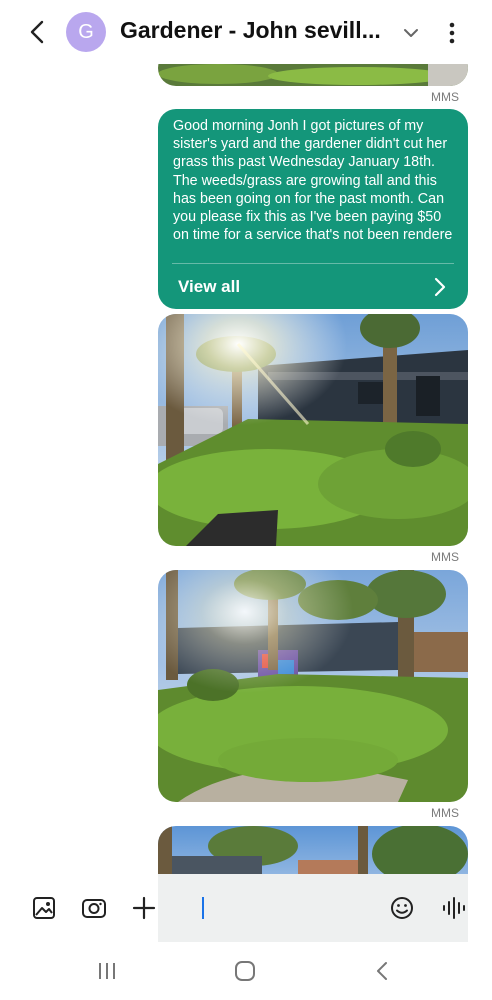 The width and height of the screenshot is (492, 1000). I want to click on view-all-button: View all, so click(209, 287).